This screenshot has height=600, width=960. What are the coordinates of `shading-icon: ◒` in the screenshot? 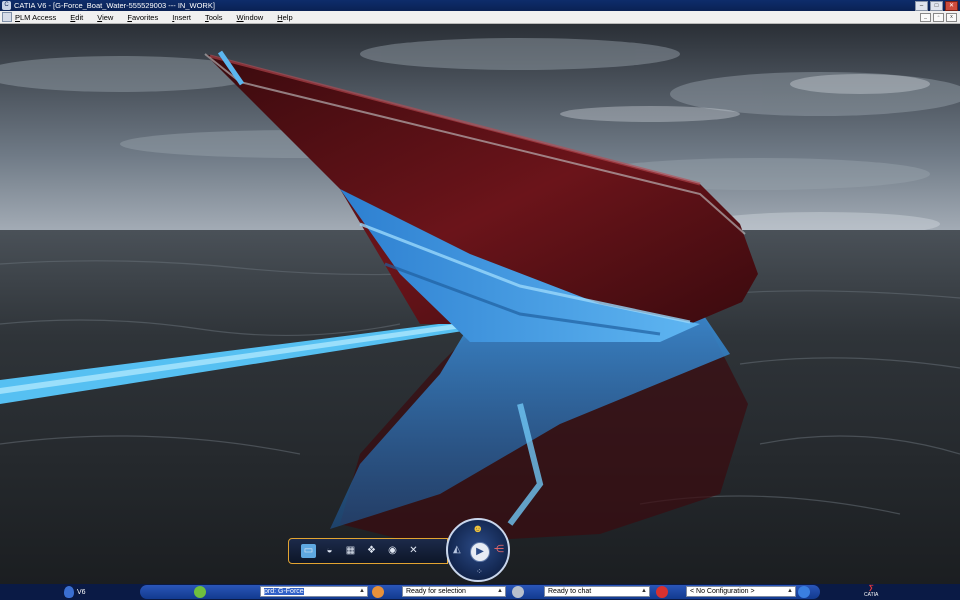 It's located at (329, 551).